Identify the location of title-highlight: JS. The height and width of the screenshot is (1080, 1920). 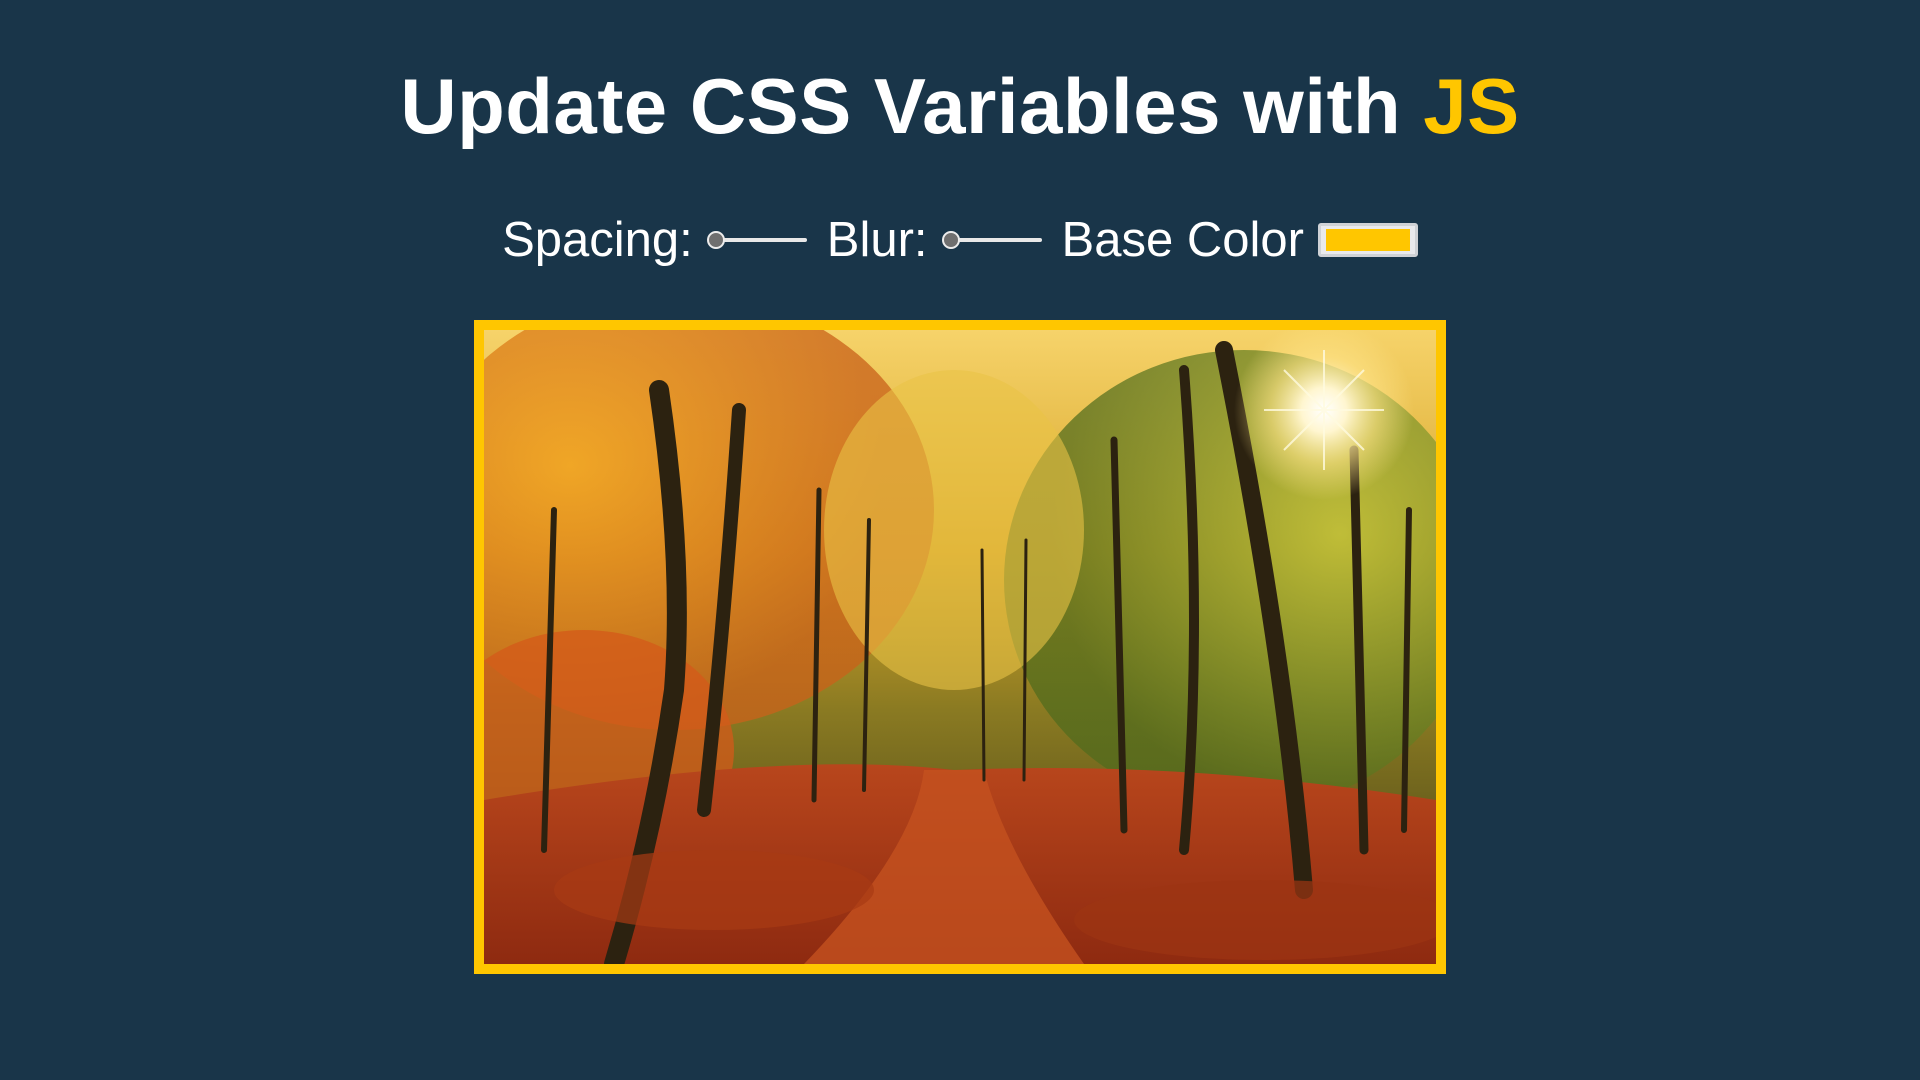
(1471, 106).